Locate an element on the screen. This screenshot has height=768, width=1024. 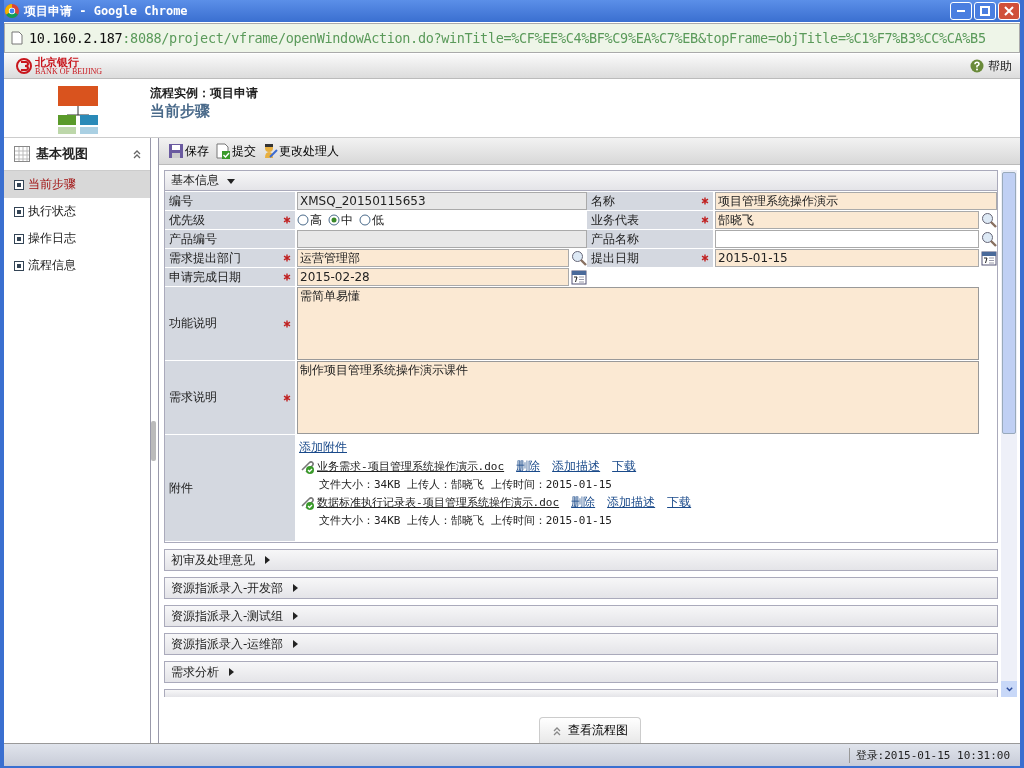
splitter-handle is located at coordinates (153, 440).